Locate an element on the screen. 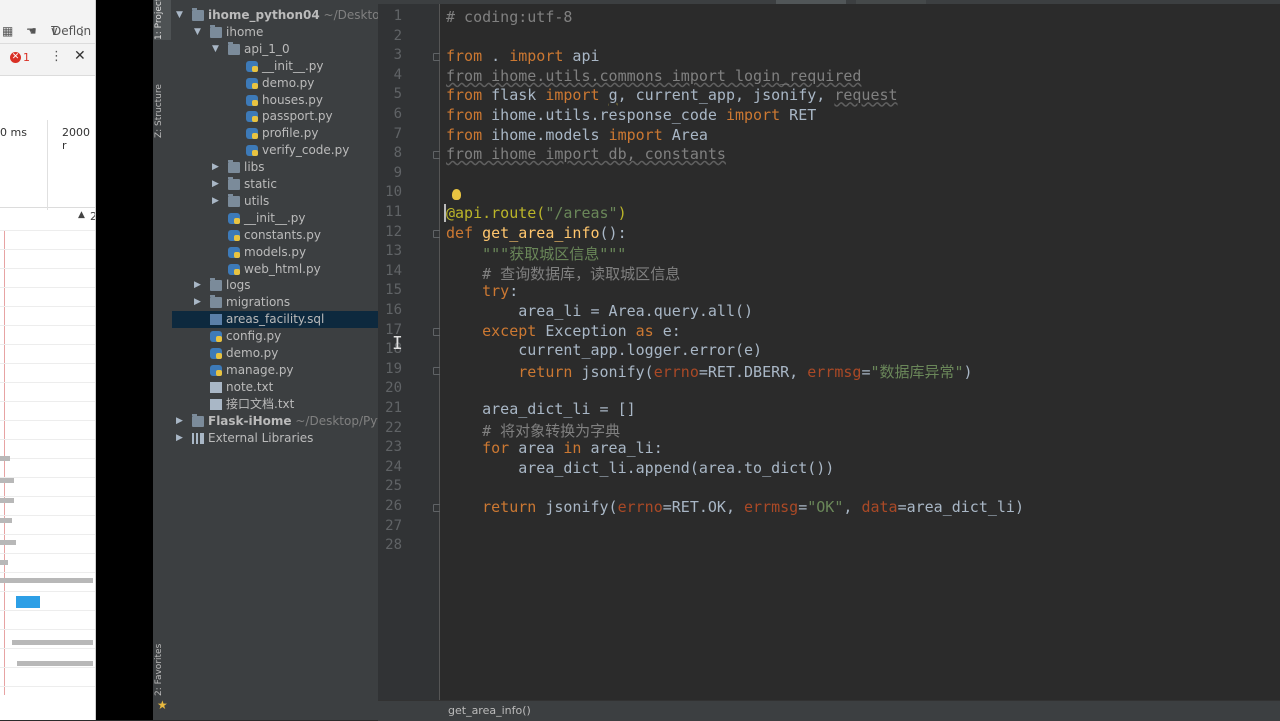 This screenshot has height=721, width=1280. tree-item: note.txt is located at coordinates (275, 387).